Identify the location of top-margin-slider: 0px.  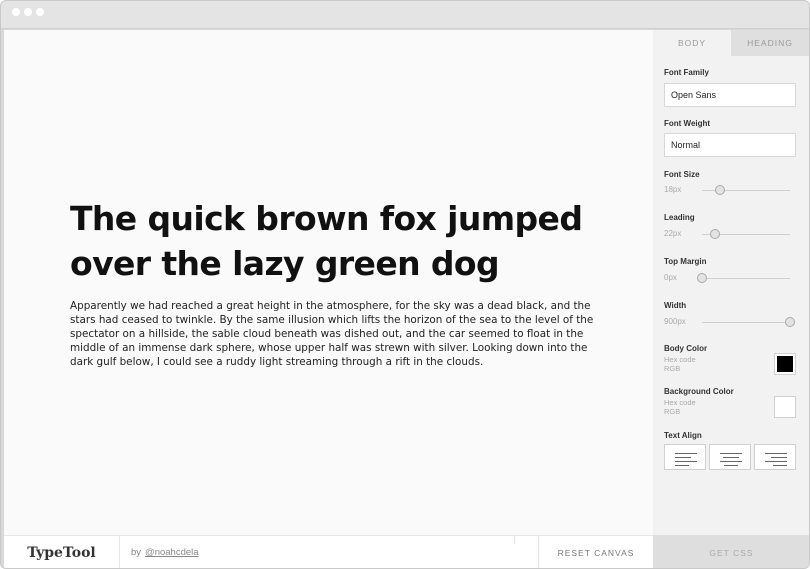
(728, 278).